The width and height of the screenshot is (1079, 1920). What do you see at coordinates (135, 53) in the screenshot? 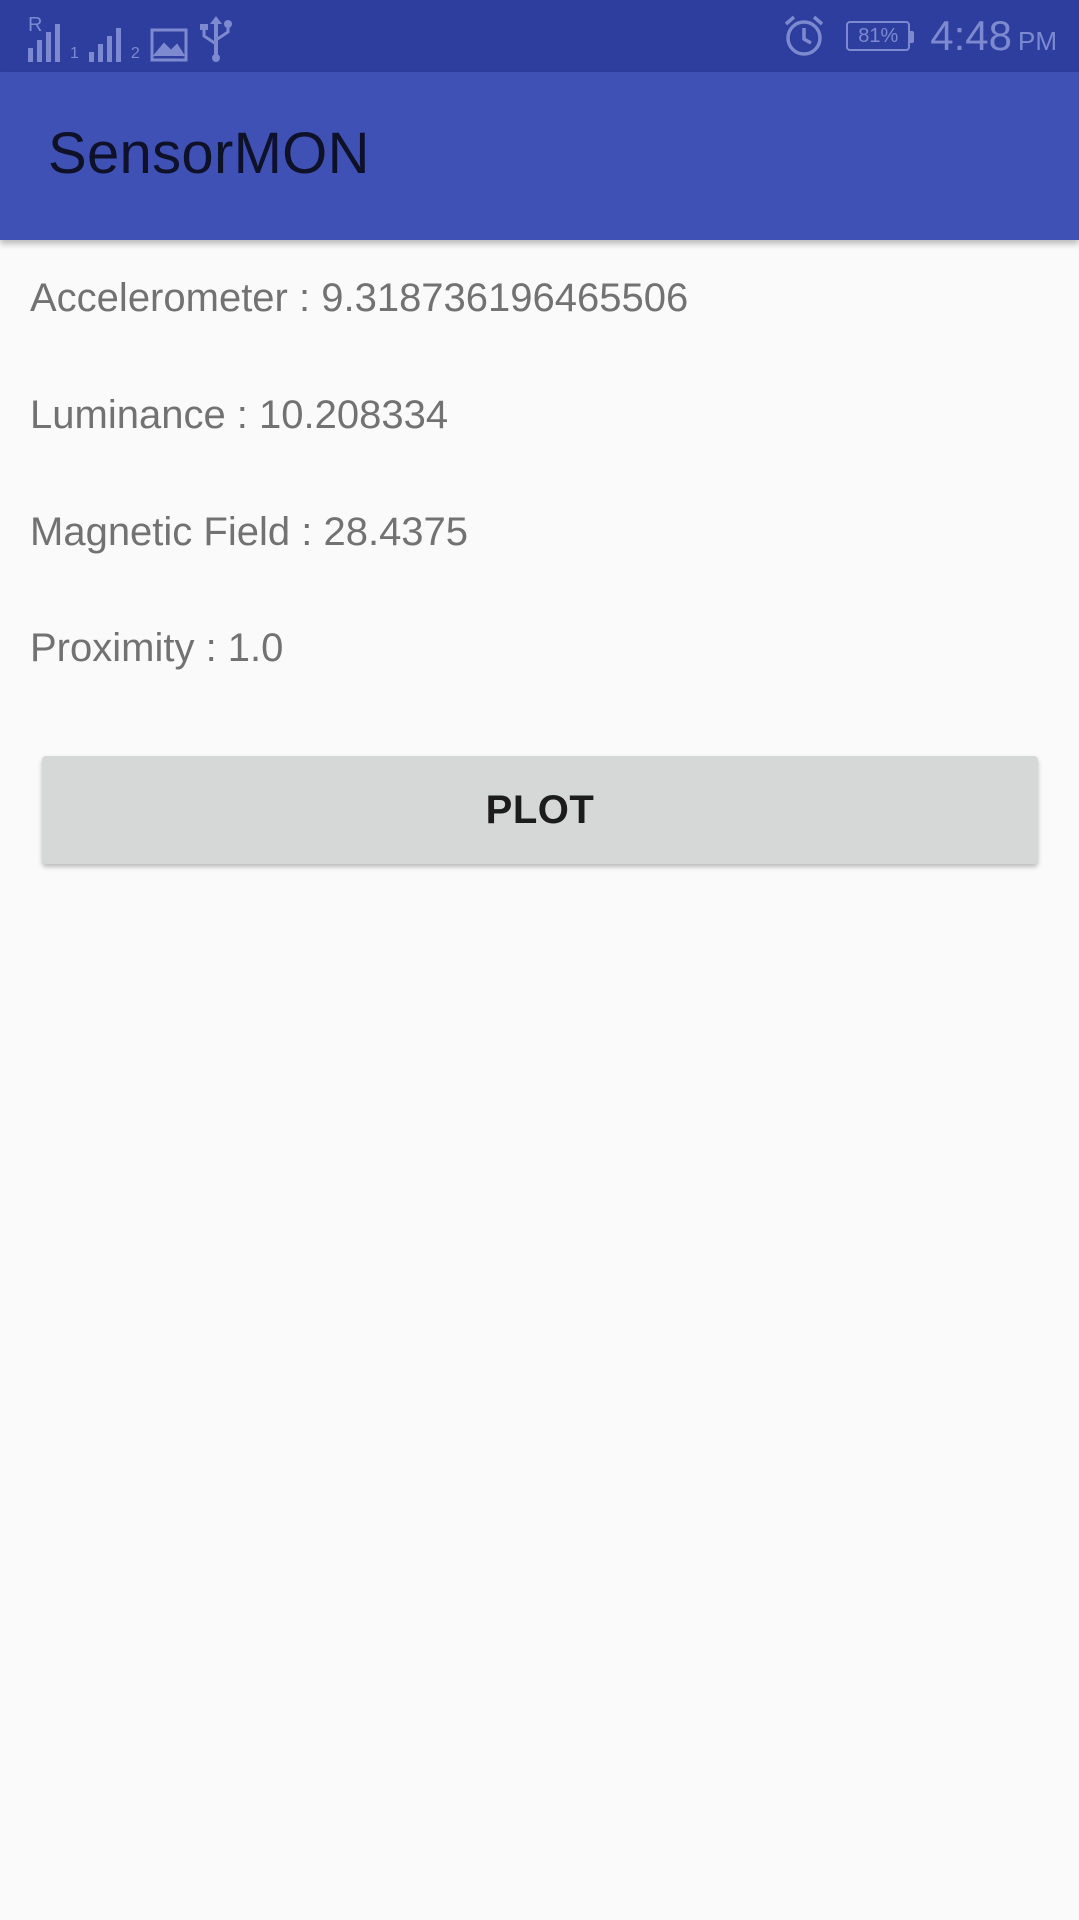
I see `sim2-indicator: 2` at bounding box center [135, 53].